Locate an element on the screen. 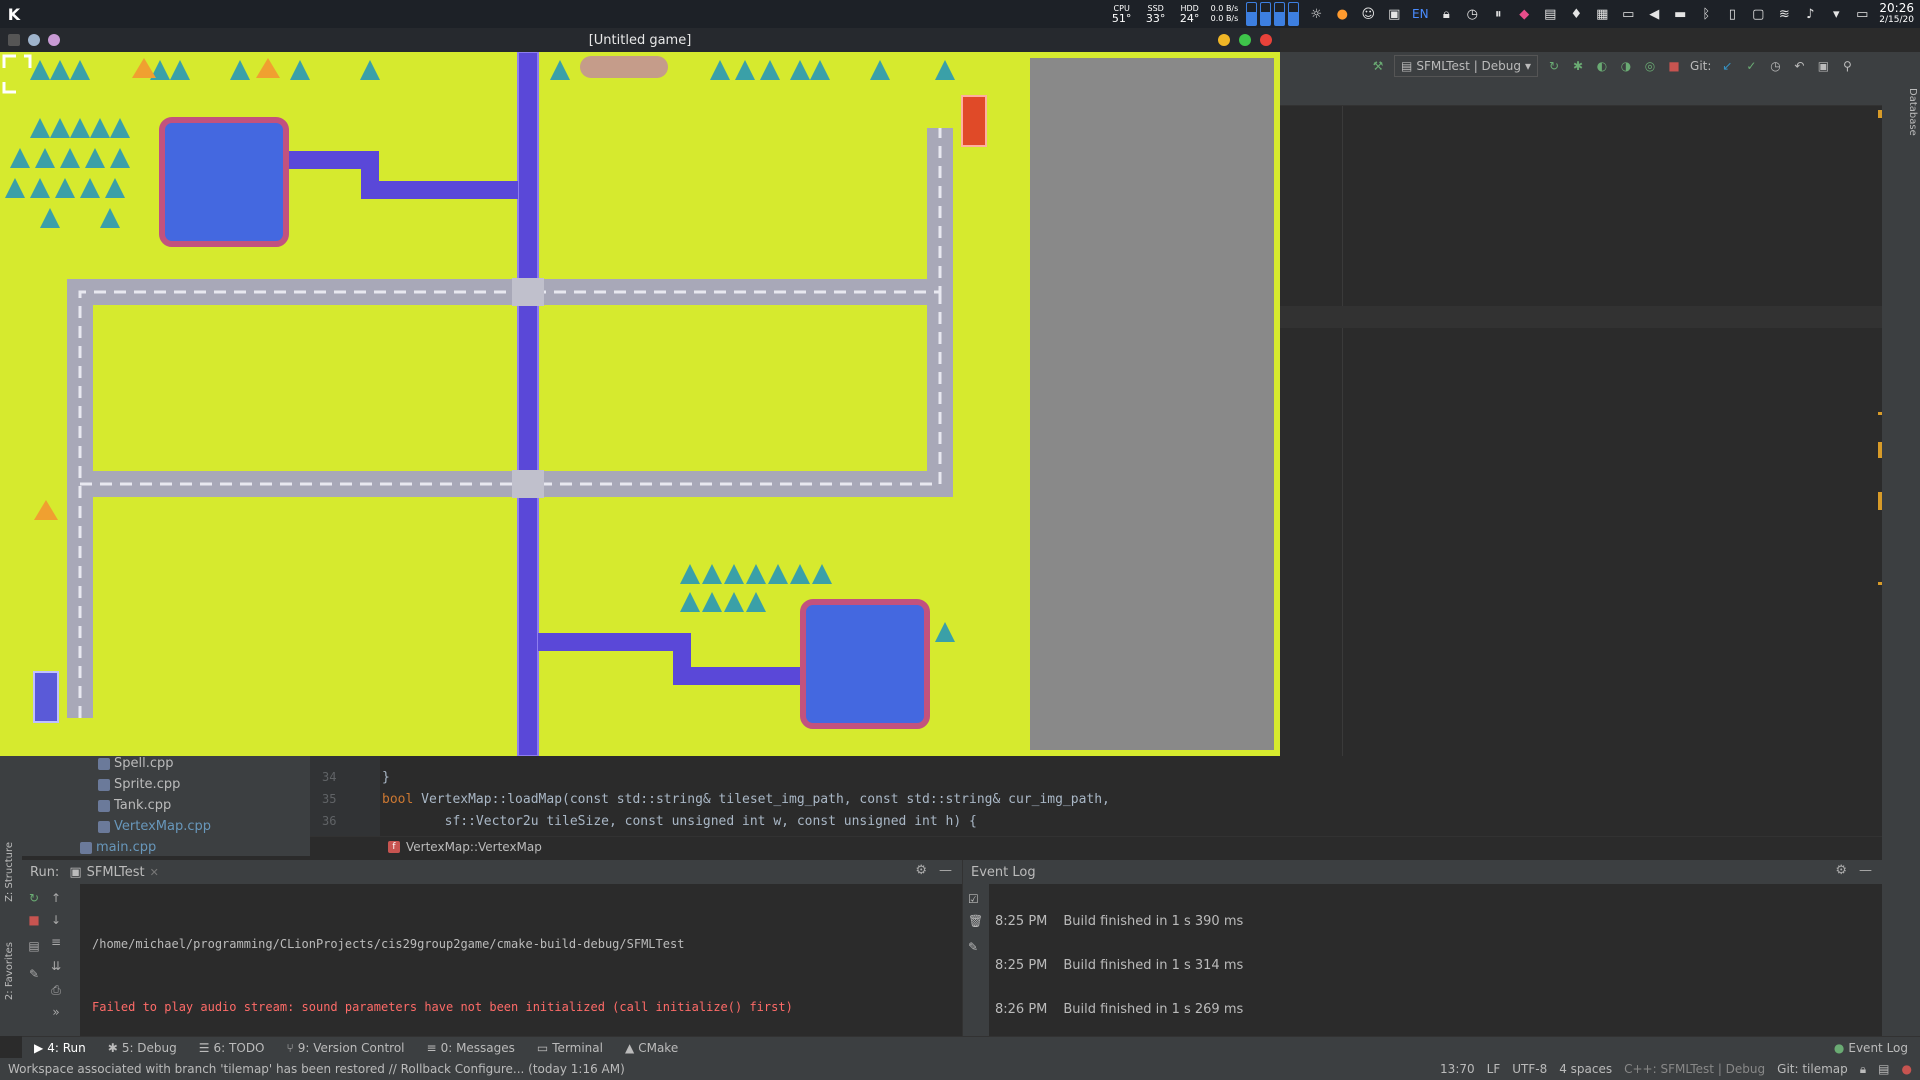 The height and width of the screenshot is (1080, 1920). mark-read-icon: ☑ is located at coordinates (973, 899).